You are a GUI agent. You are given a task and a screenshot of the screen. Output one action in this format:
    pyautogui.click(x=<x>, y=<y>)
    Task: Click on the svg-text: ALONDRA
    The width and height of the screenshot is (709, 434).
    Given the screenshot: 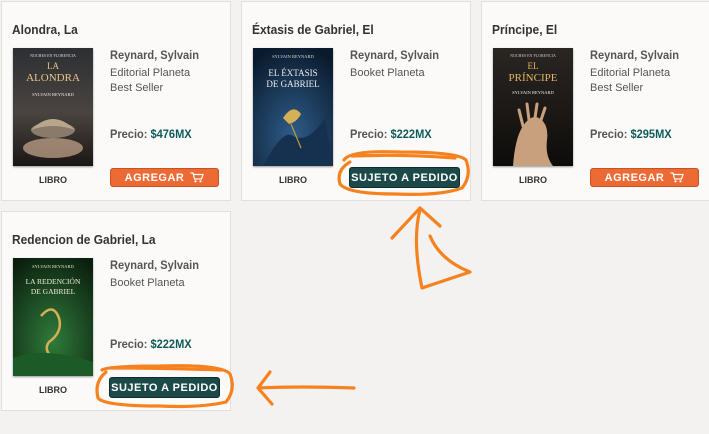 What is the action you would take?
    pyautogui.click(x=53, y=78)
    